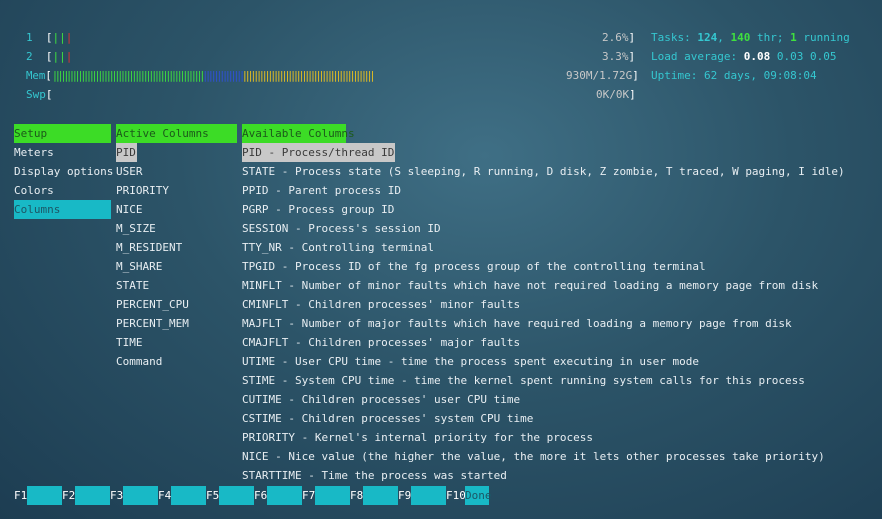 Image resolution: width=882 pixels, height=519 pixels. Describe the element at coordinates (284, 495) in the screenshot. I see `fkey-f6-button` at that location.